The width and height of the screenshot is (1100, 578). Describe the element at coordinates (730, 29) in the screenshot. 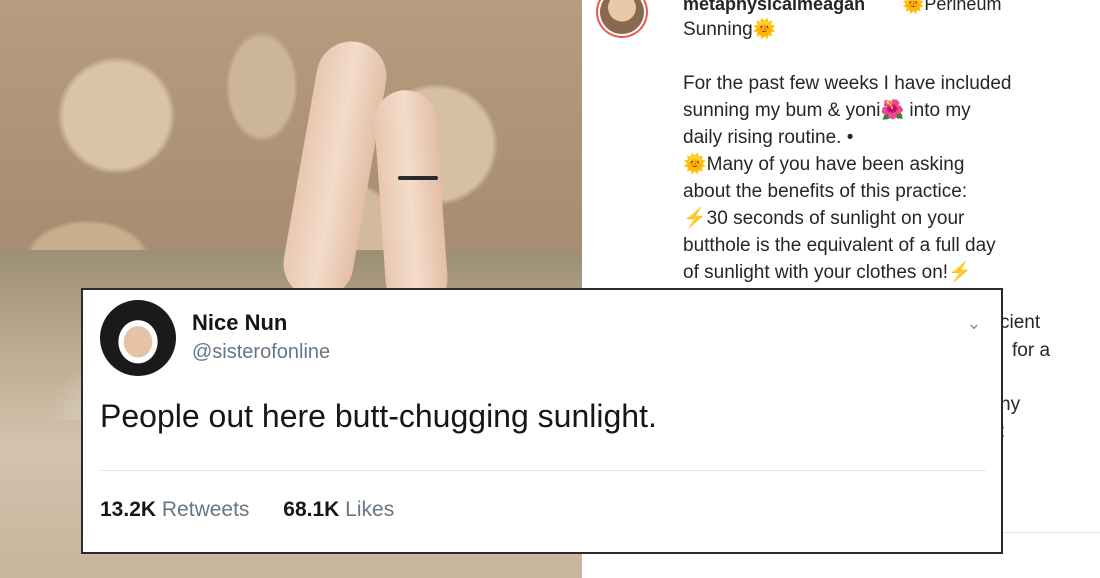

I see `caption-line: Sunning🌞` at that location.